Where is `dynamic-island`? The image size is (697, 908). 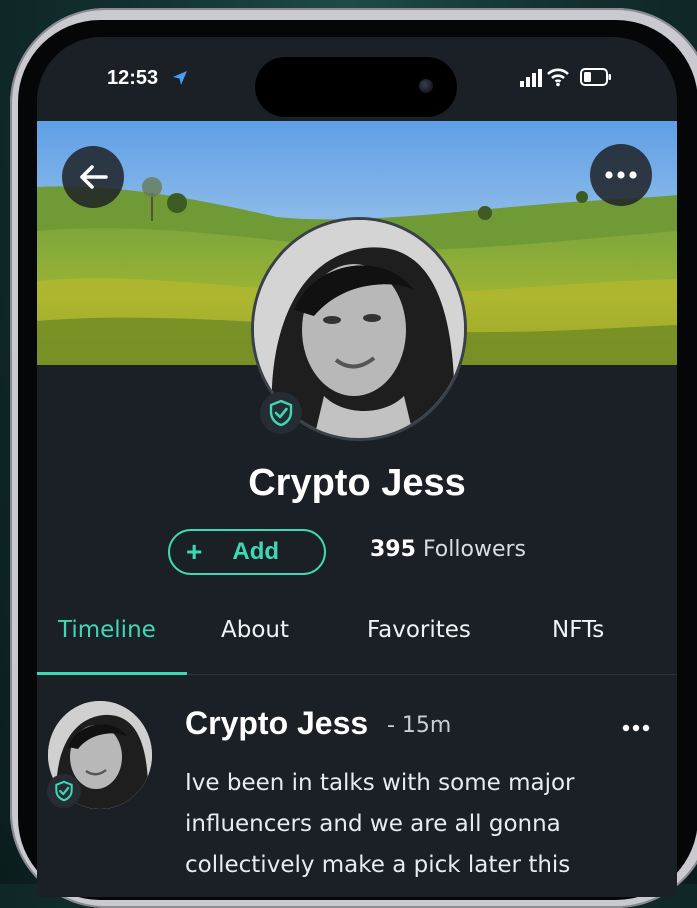 dynamic-island is located at coordinates (356, 87).